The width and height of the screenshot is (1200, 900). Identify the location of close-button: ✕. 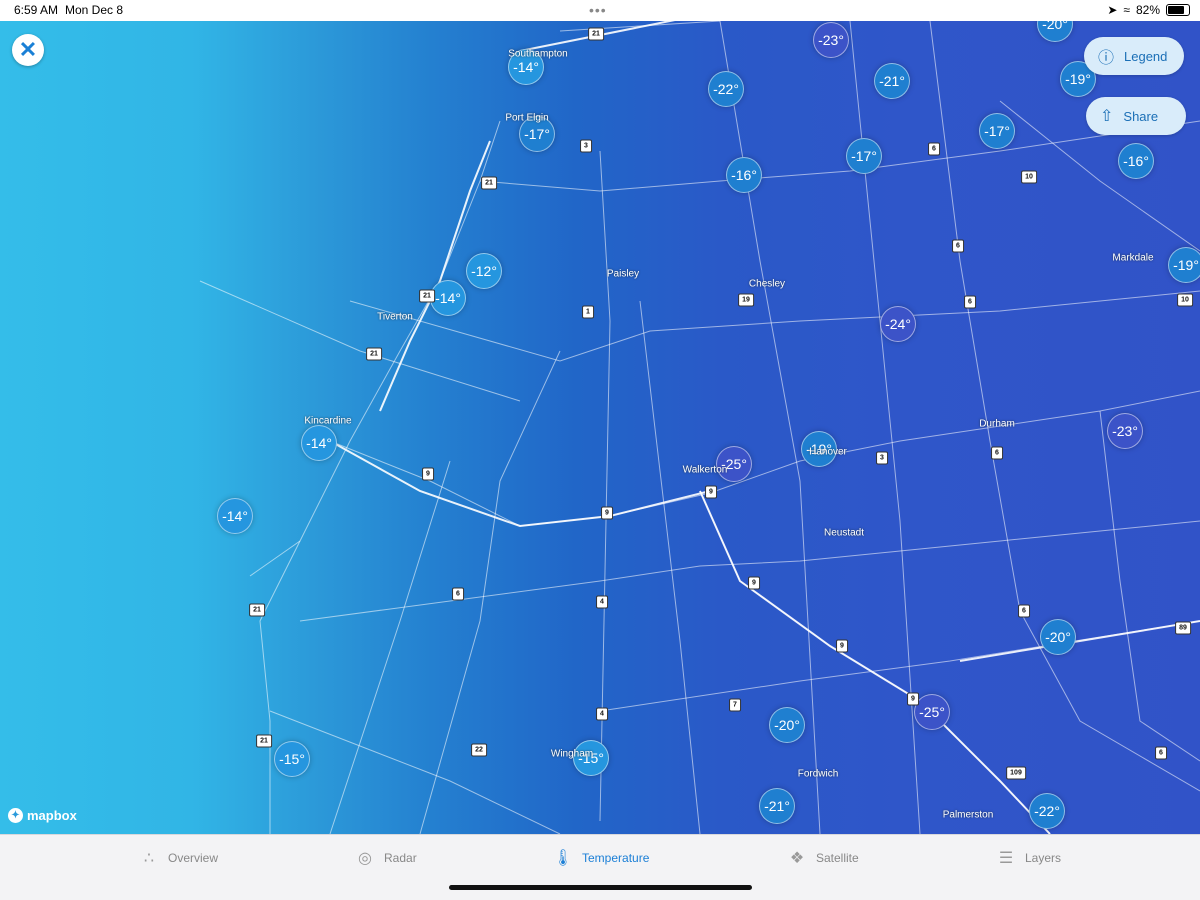
(28, 50).